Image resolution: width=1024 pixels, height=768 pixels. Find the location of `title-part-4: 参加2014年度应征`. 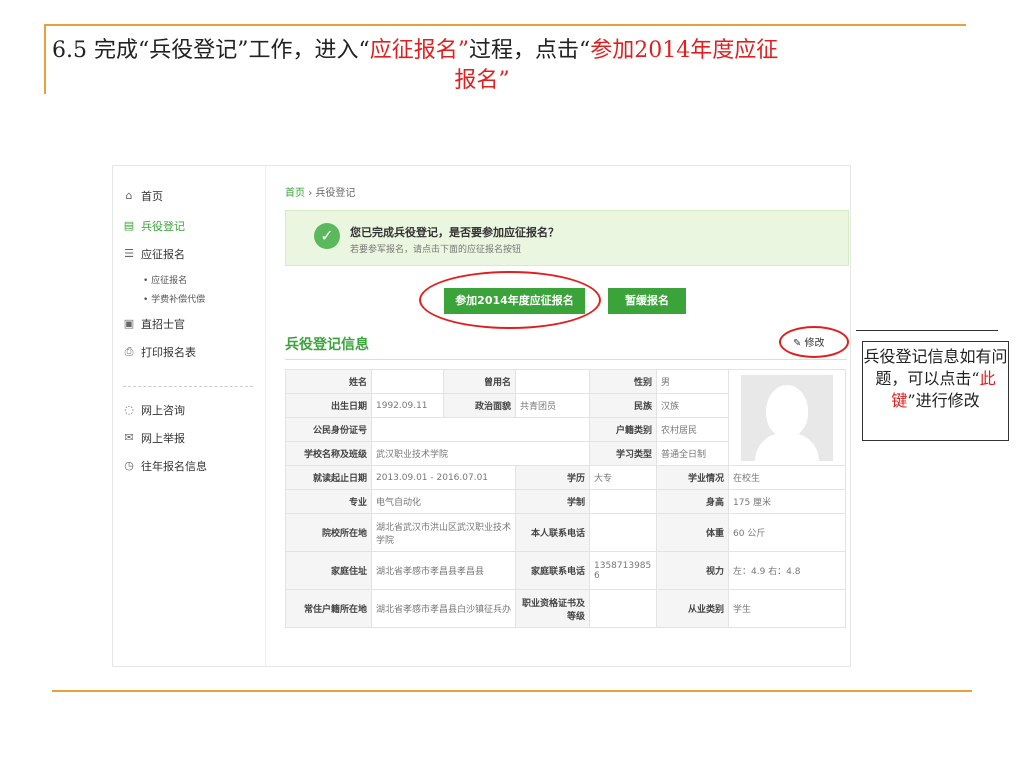

title-part-4: 参加2014年度应征 is located at coordinates (684, 50).